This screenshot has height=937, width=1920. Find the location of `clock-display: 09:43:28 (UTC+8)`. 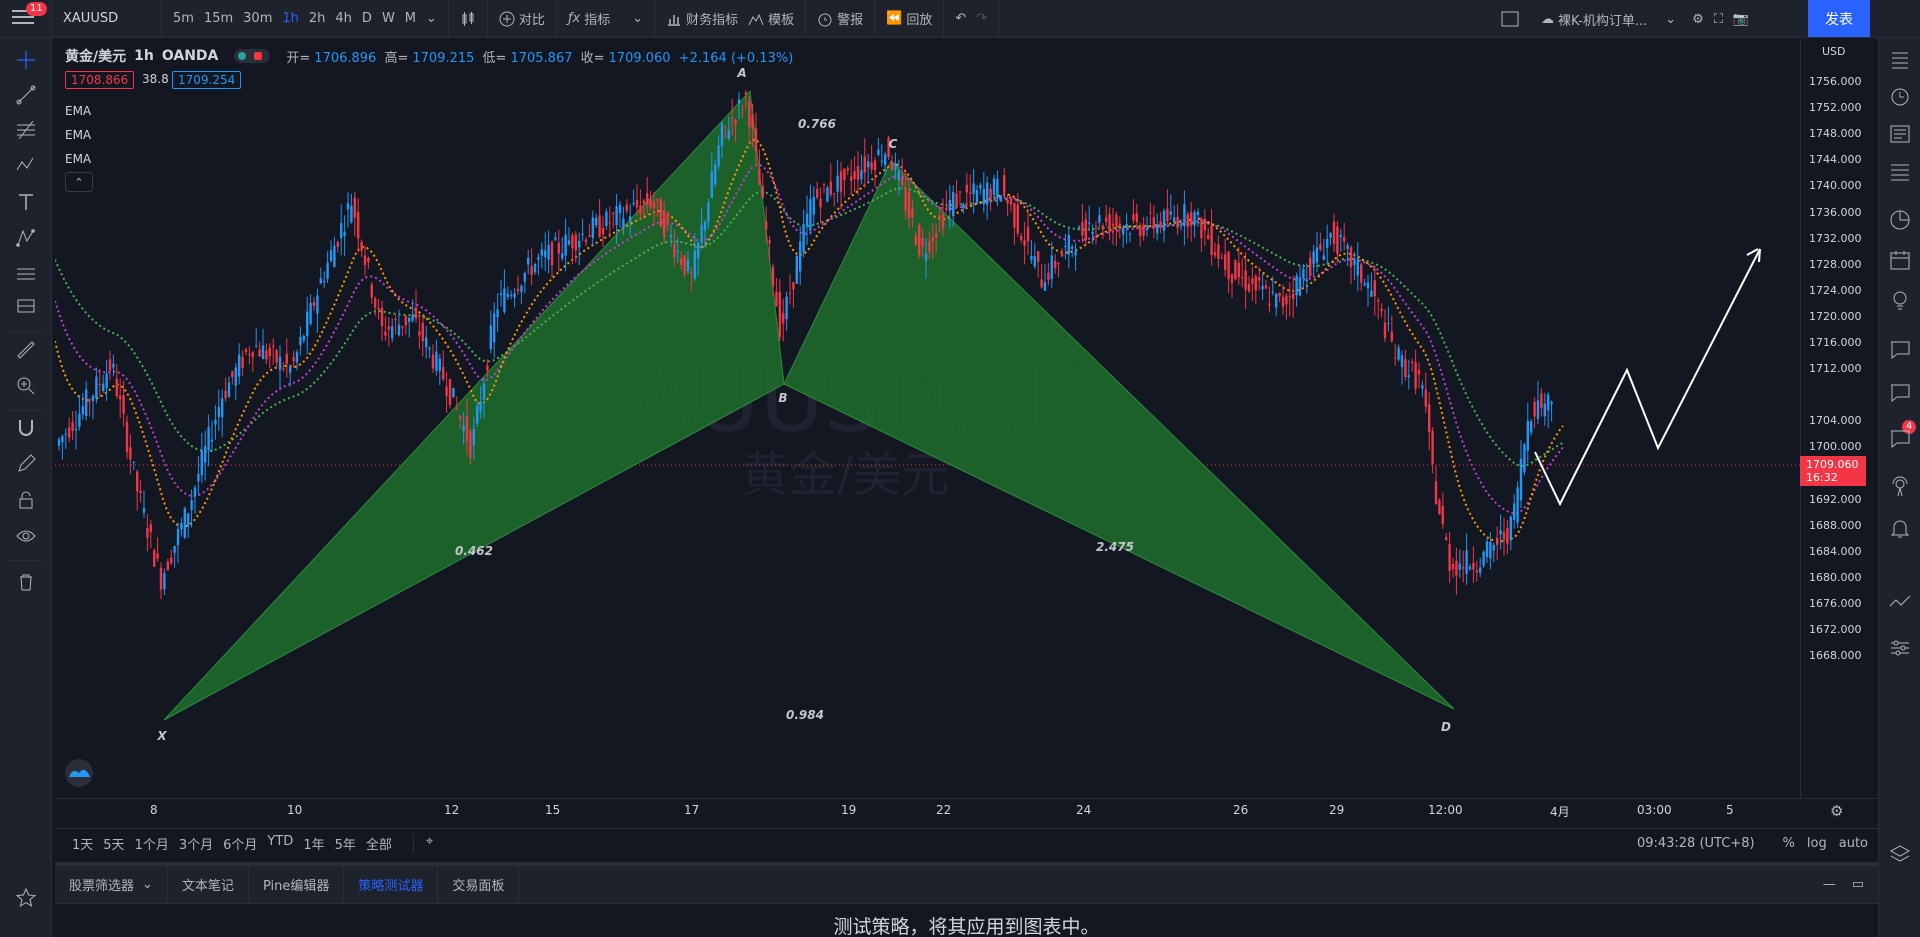

clock-display: 09:43:28 (UTC+8) is located at coordinates (1696, 843).